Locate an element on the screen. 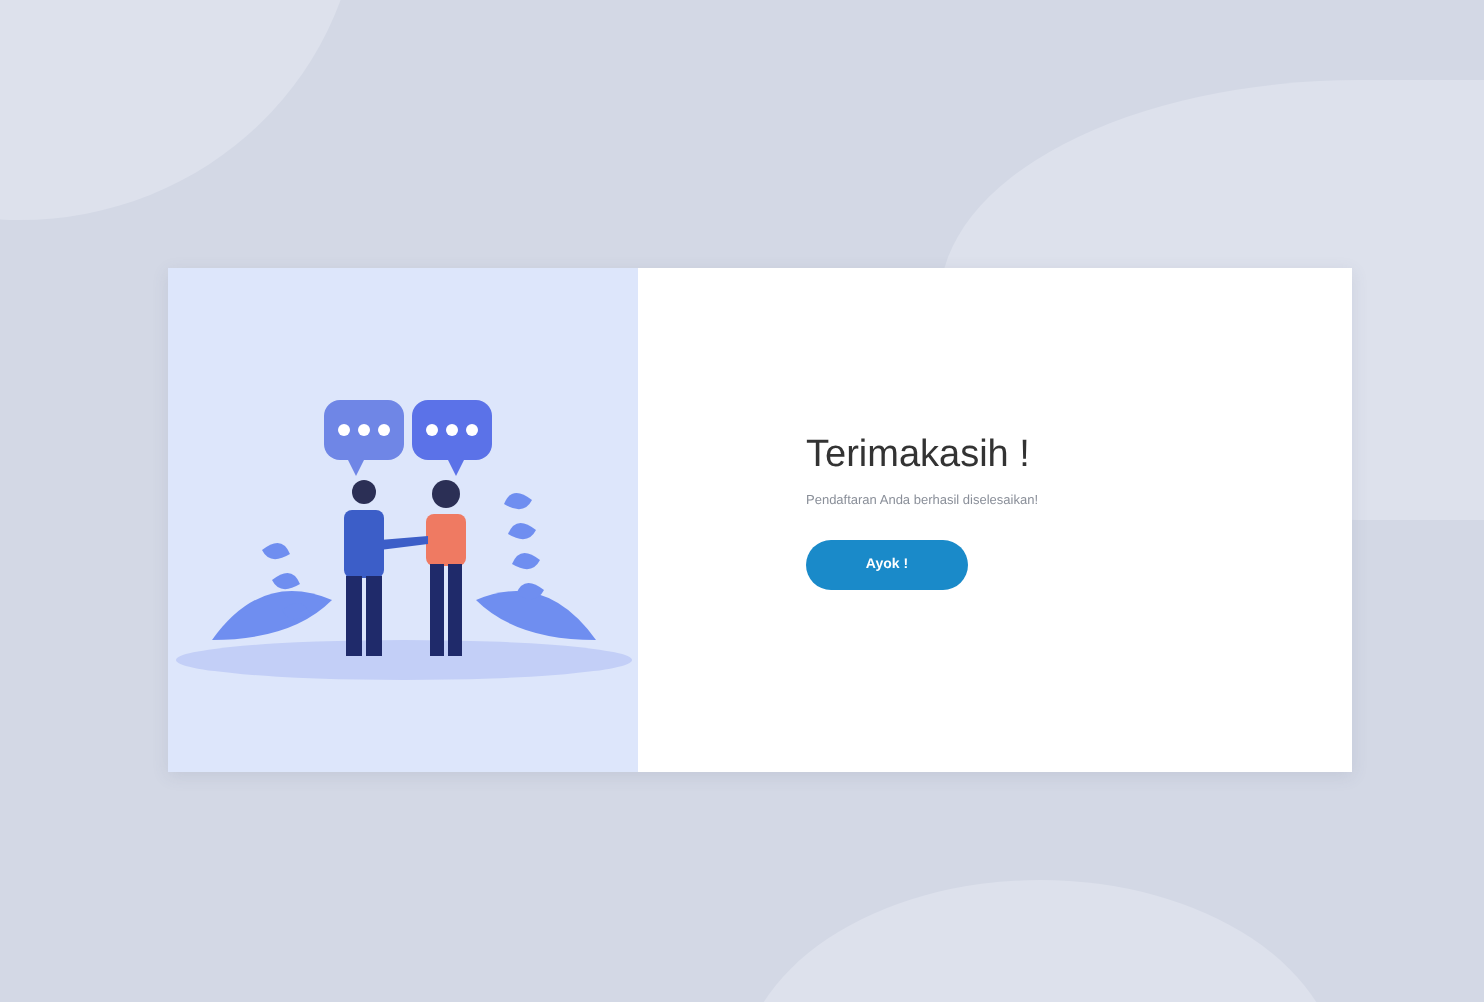 Image resolution: width=1484 pixels, height=1002 pixels. thank-you-title: Terimakasih ! is located at coordinates (919, 456).